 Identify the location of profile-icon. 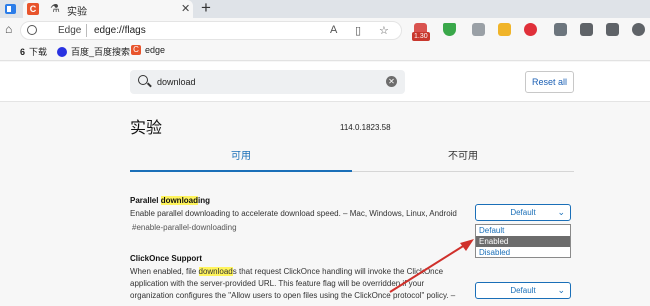
(638, 29).